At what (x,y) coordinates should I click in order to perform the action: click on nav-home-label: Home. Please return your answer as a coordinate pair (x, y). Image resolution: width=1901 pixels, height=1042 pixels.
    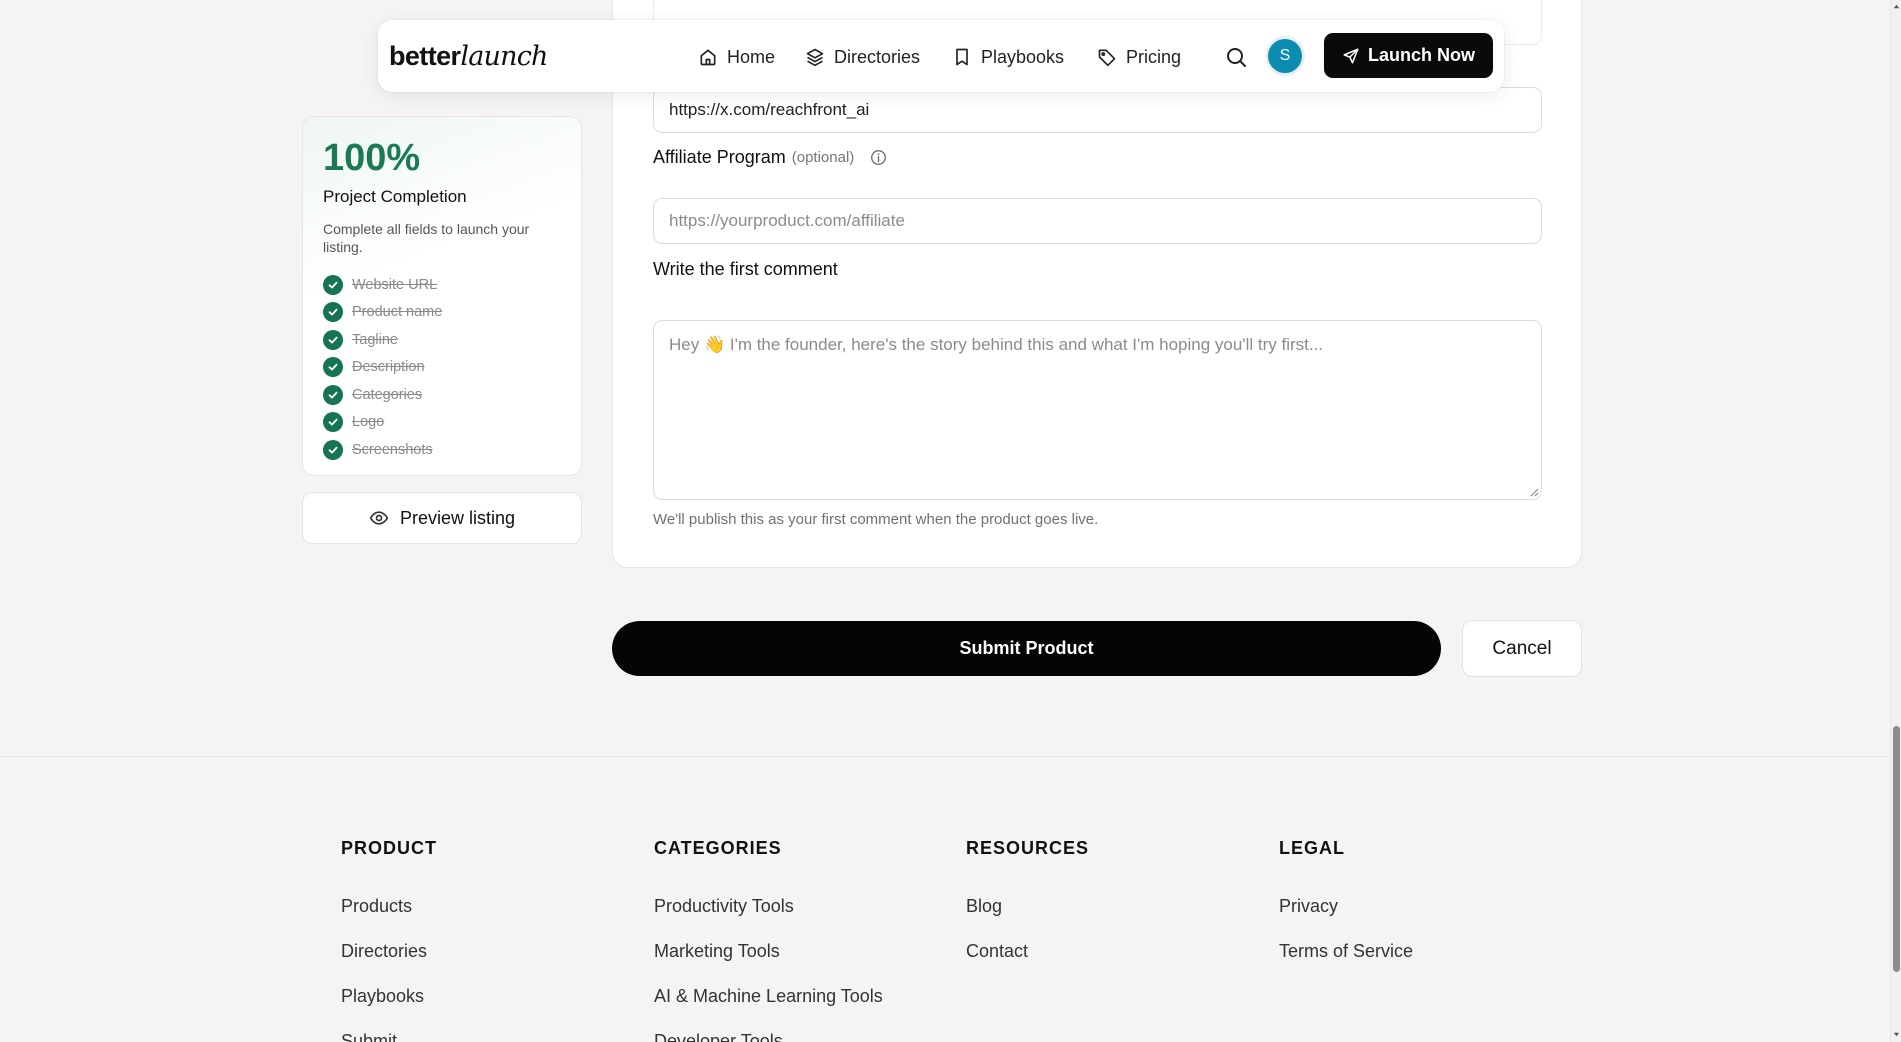
    Looking at the image, I should click on (751, 56).